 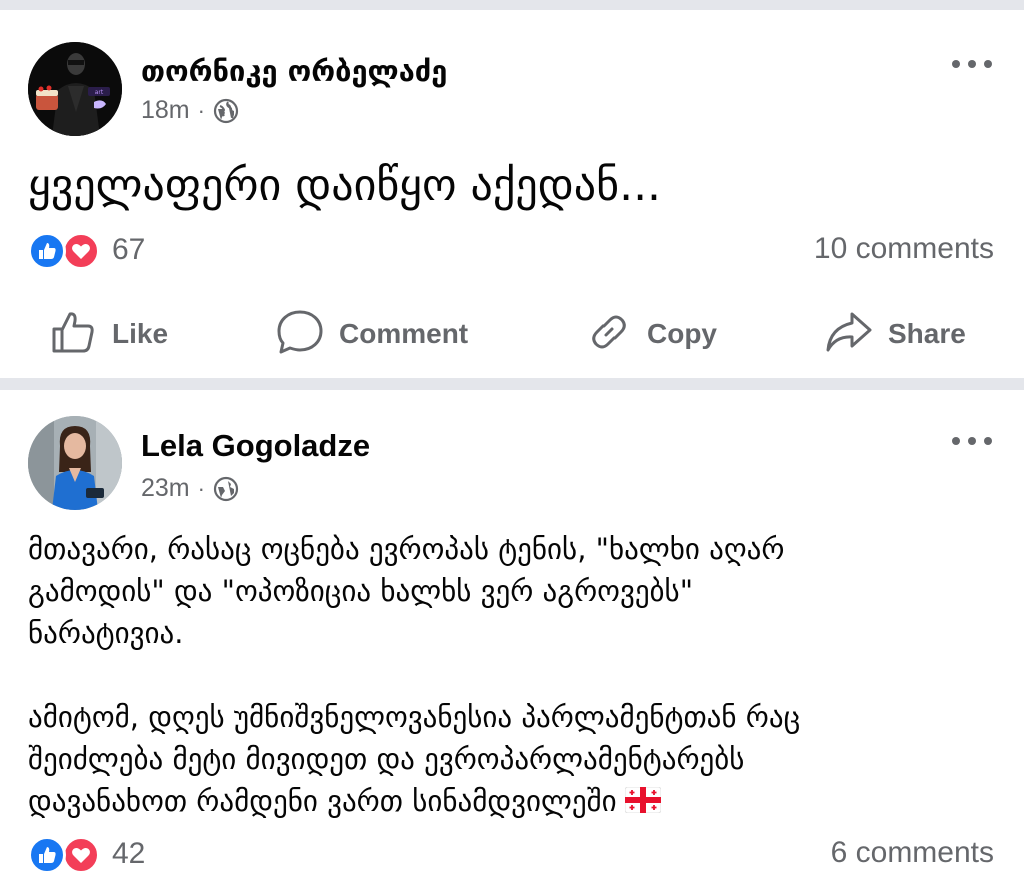 What do you see at coordinates (904, 249) in the screenshot?
I see `comments-count-link: 10 comments` at bounding box center [904, 249].